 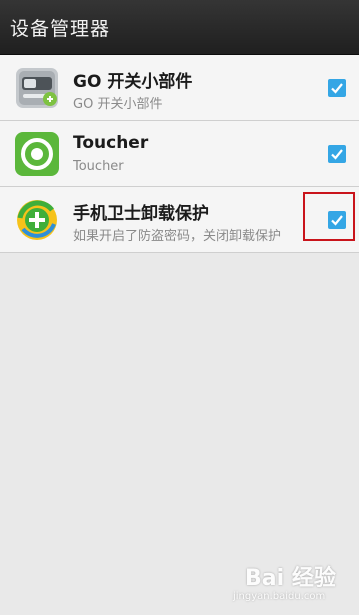 I want to click on admin-name: GO 开关小部件, so click(x=133, y=82).